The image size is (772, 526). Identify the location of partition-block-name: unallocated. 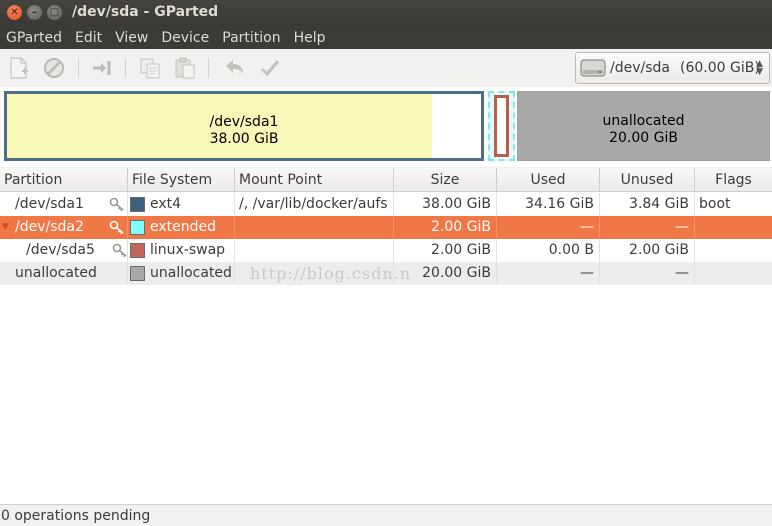
(643, 121).